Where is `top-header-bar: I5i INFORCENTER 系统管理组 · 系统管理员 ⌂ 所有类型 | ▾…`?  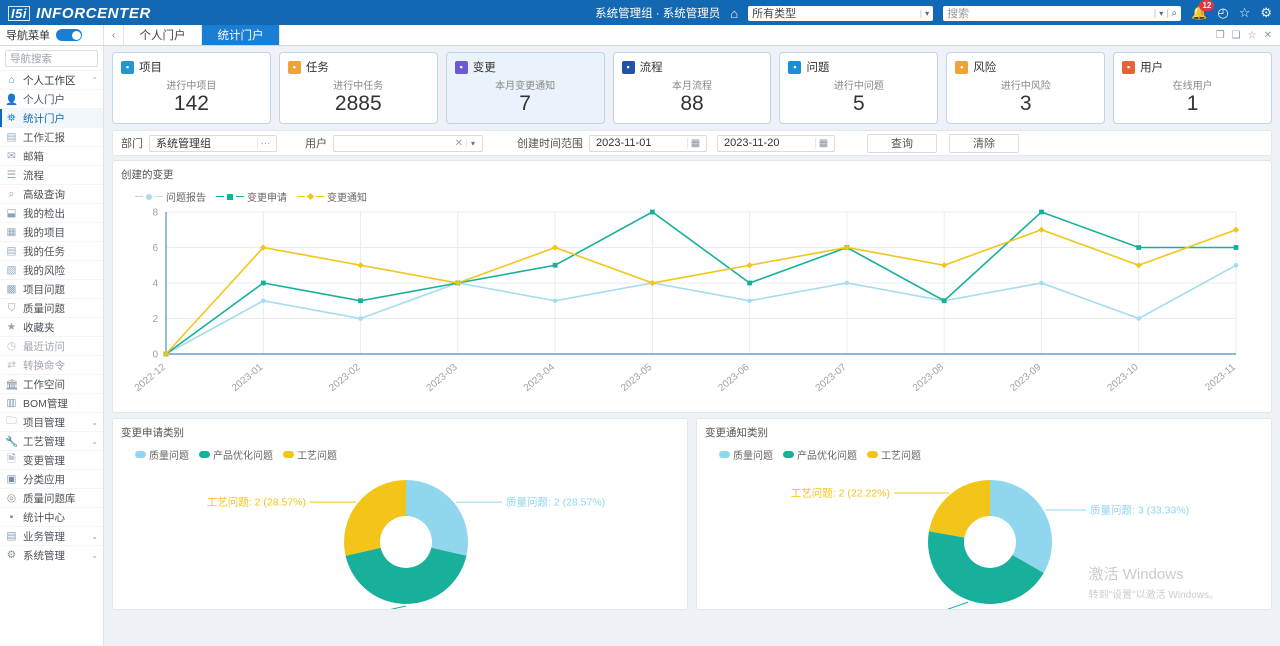 top-header-bar: I5i INFORCENTER 系统管理组 · 系统管理员 ⌂ 所有类型 | ▾… is located at coordinates (640, 13).